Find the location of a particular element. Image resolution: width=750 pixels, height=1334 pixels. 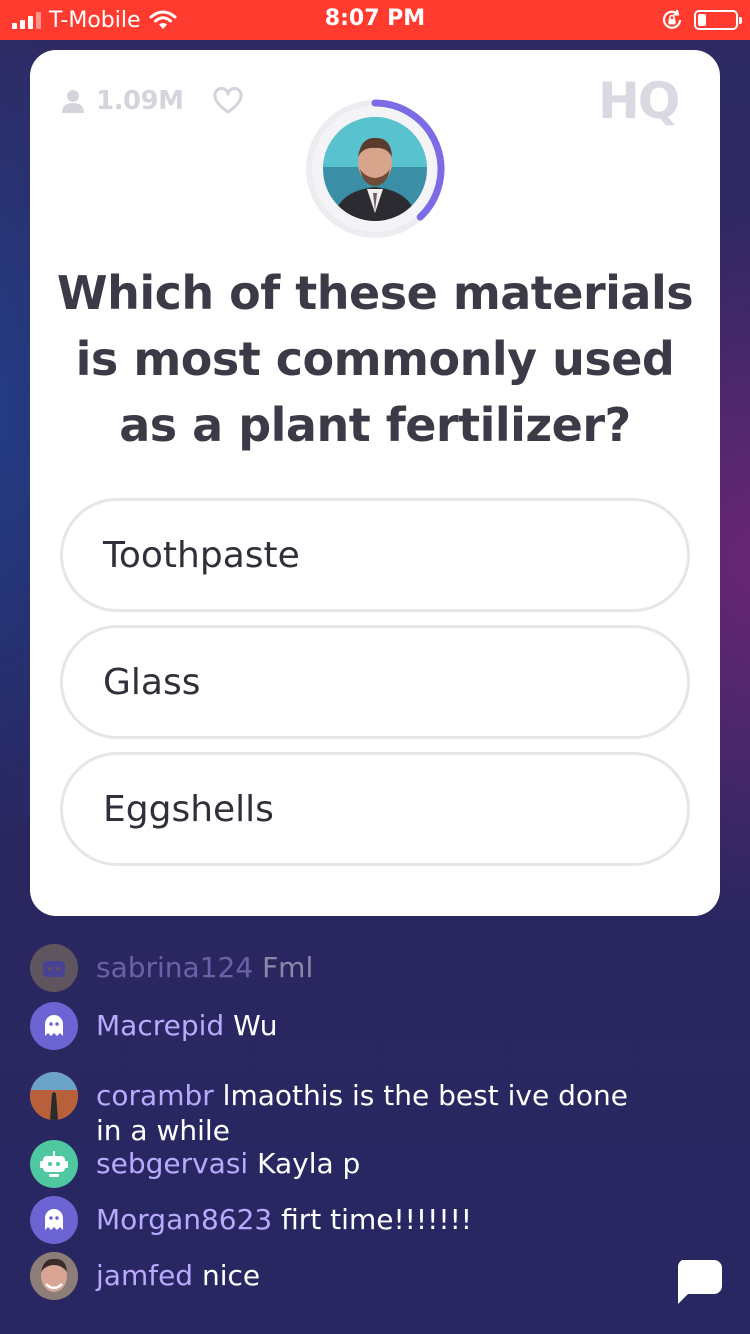

chat-bubble-button is located at coordinates (698, 1282).